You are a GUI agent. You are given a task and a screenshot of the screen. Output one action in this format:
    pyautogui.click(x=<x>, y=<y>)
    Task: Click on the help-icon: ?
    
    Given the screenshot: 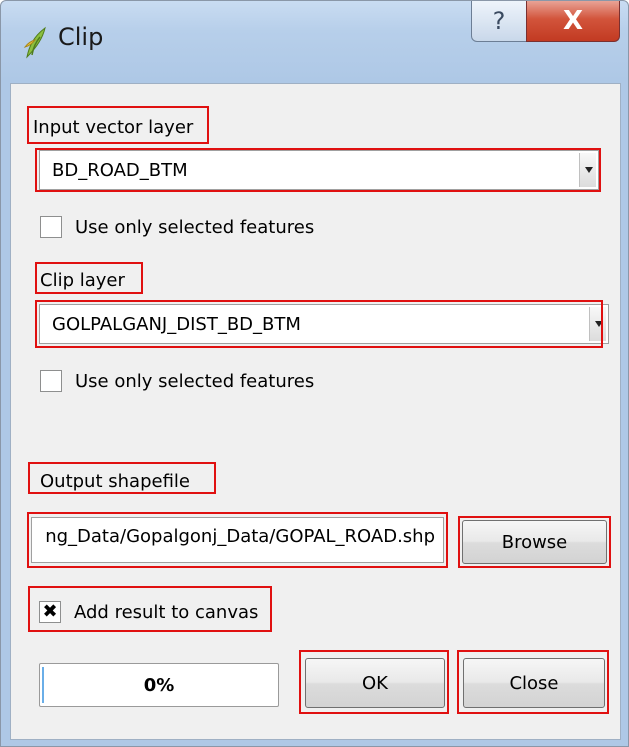 What is the action you would take?
    pyautogui.click(x=499, y=21)
    